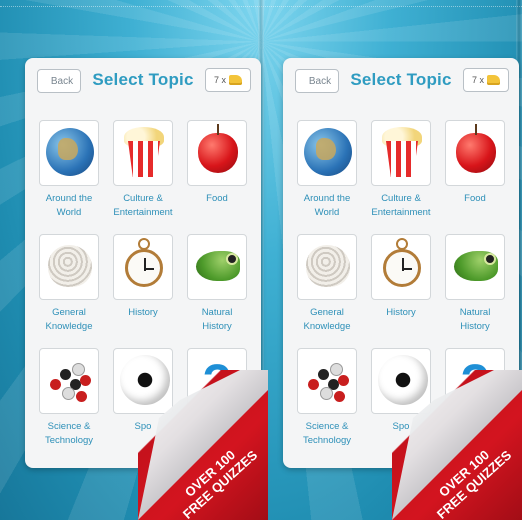 The width and height of the screenshot is (522, 520). What do you see at coordinates (457, 445) in the screenshot?
I see `promo-page-curl-right: OVER 100 FREE QUIZZES` at bounding box center [457, 445].